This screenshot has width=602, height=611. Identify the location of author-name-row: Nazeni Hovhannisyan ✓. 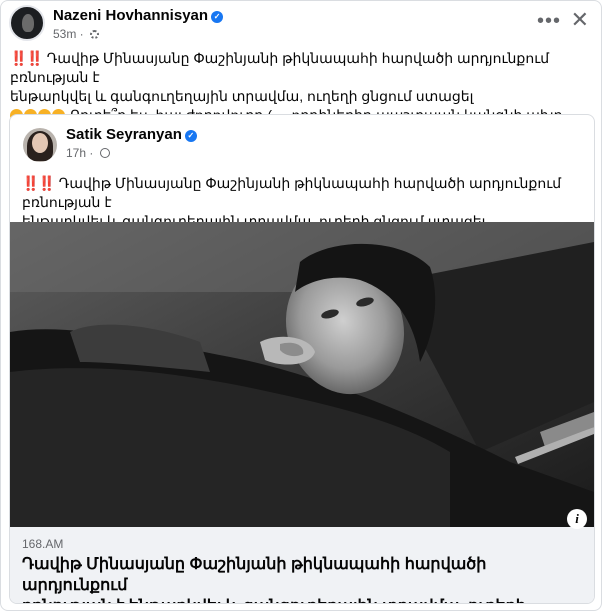
(138, 15).